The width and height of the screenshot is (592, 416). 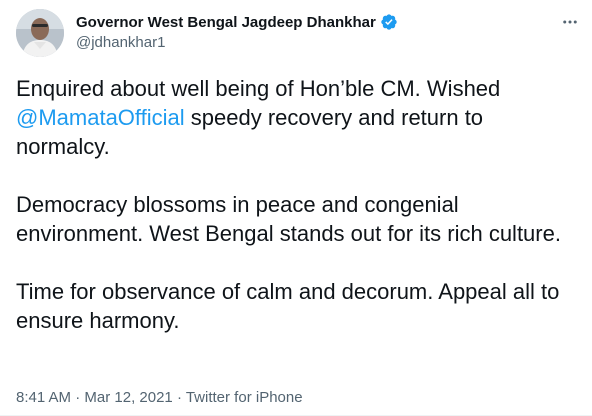 I want to click on avatar-image, so click(x=40, y=33).